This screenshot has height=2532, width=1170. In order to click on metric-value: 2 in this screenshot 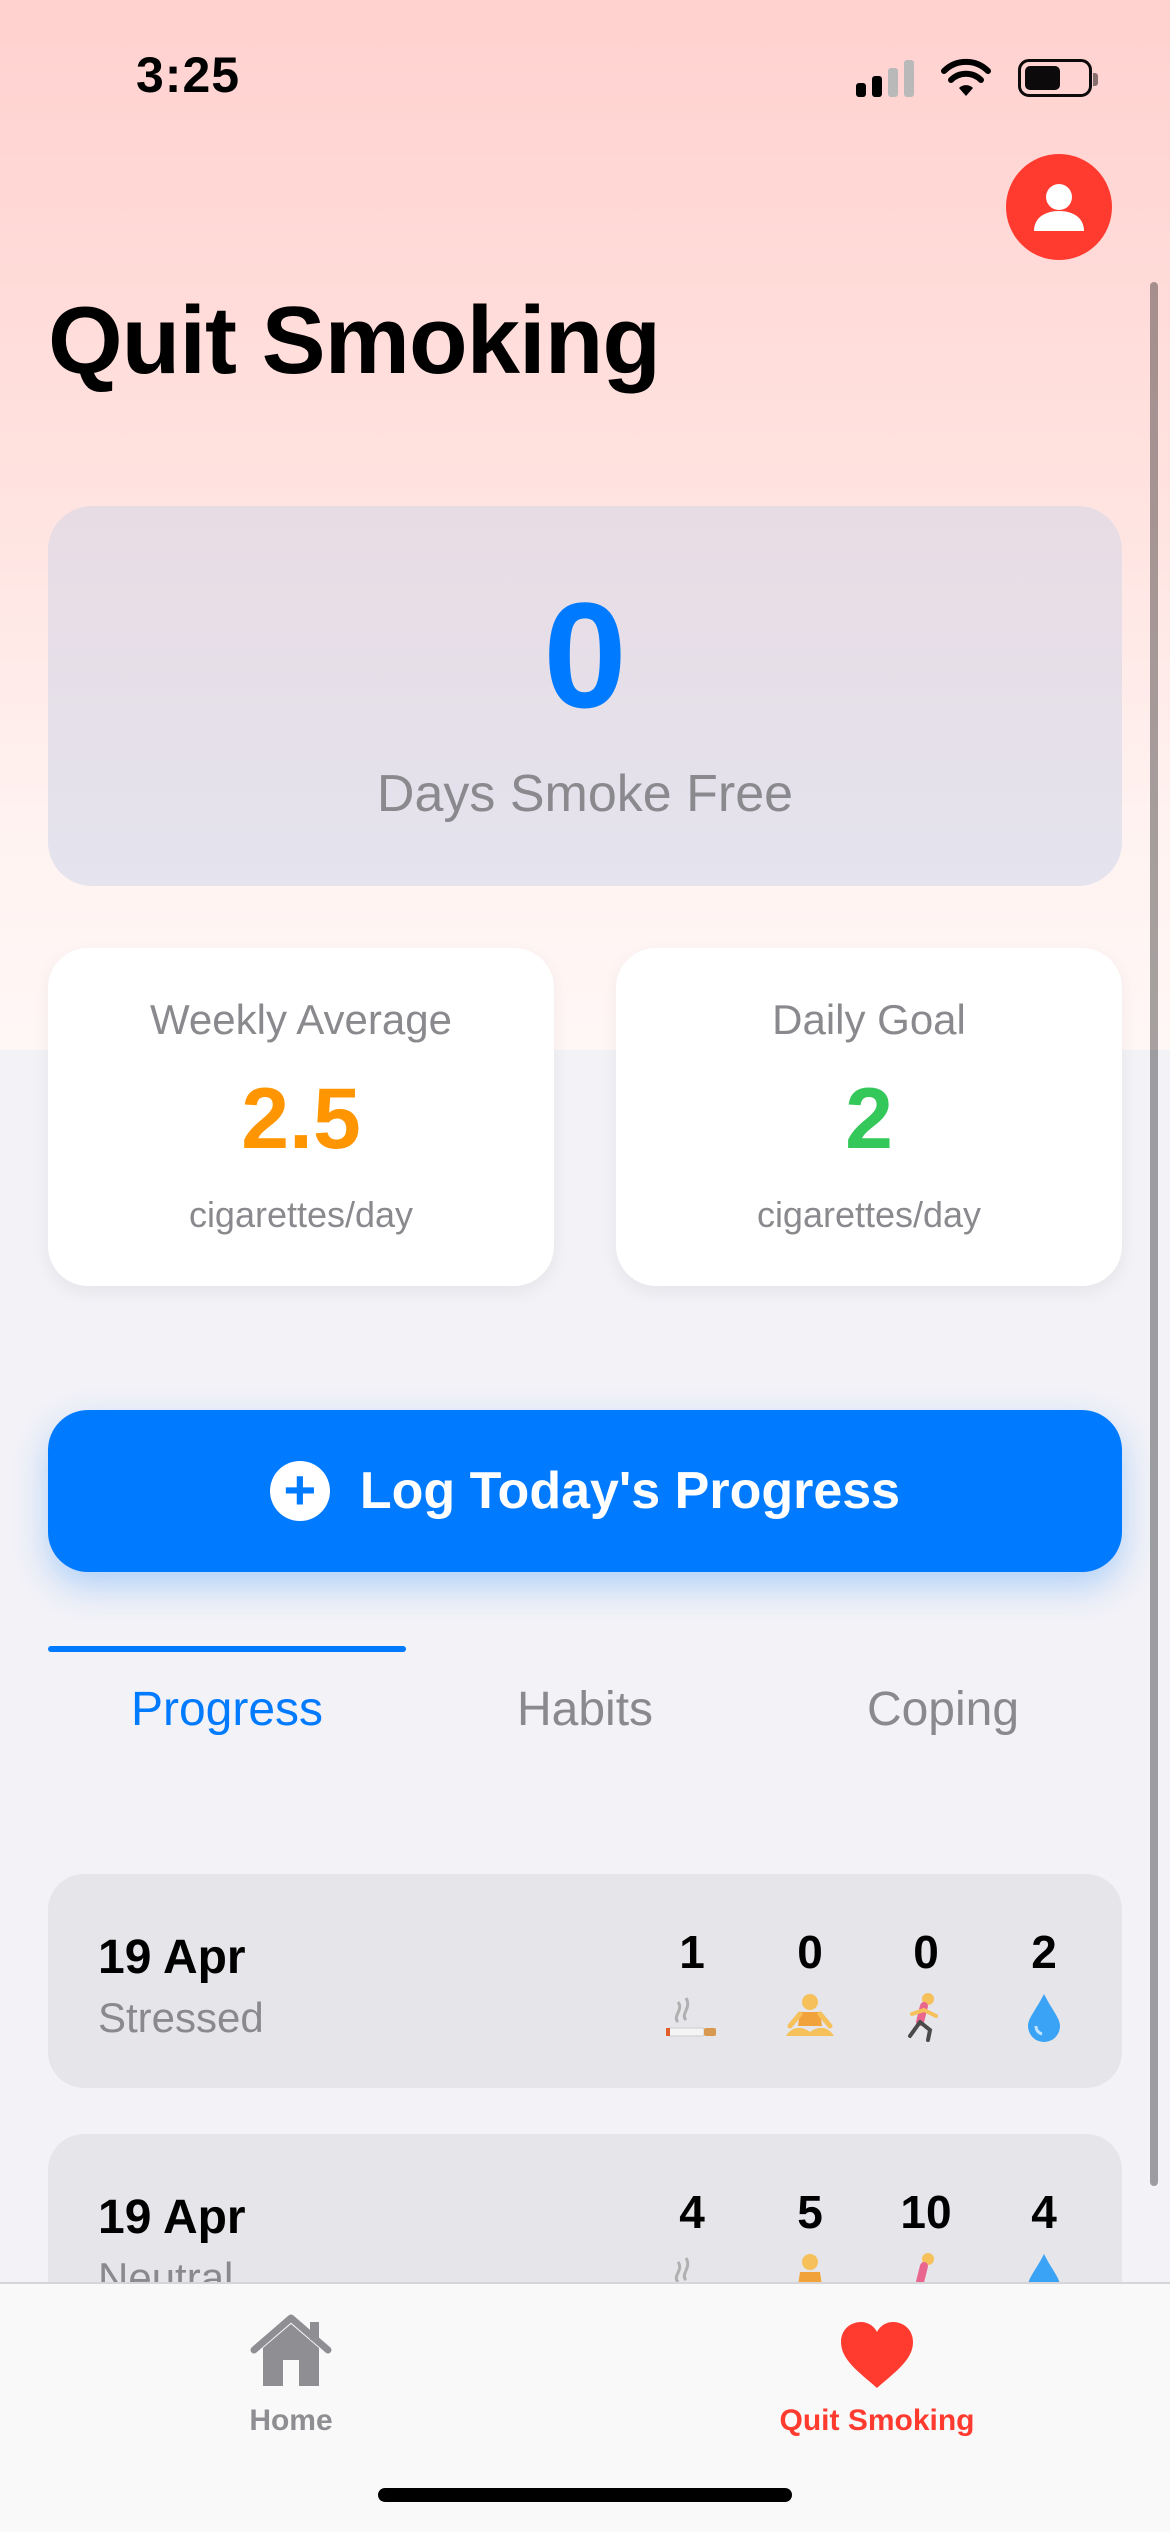, I will do `click(1044, 1952)`.